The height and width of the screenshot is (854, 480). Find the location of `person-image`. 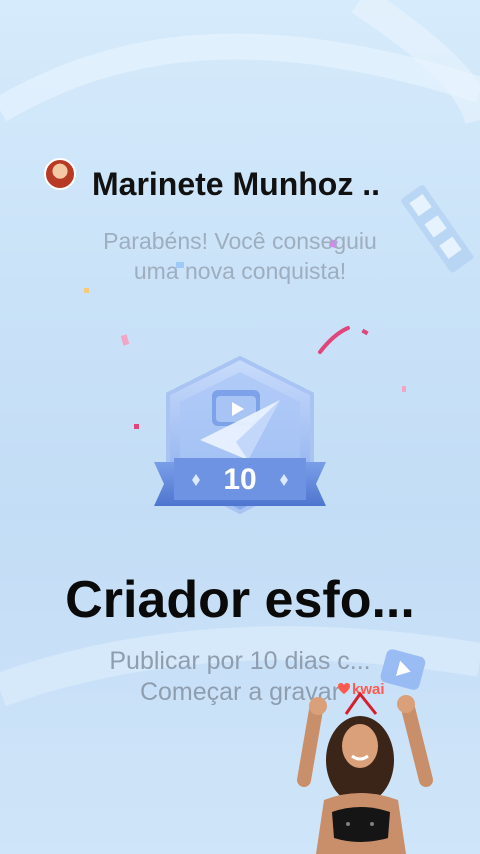

person-image is located at coordinates (365, 772).